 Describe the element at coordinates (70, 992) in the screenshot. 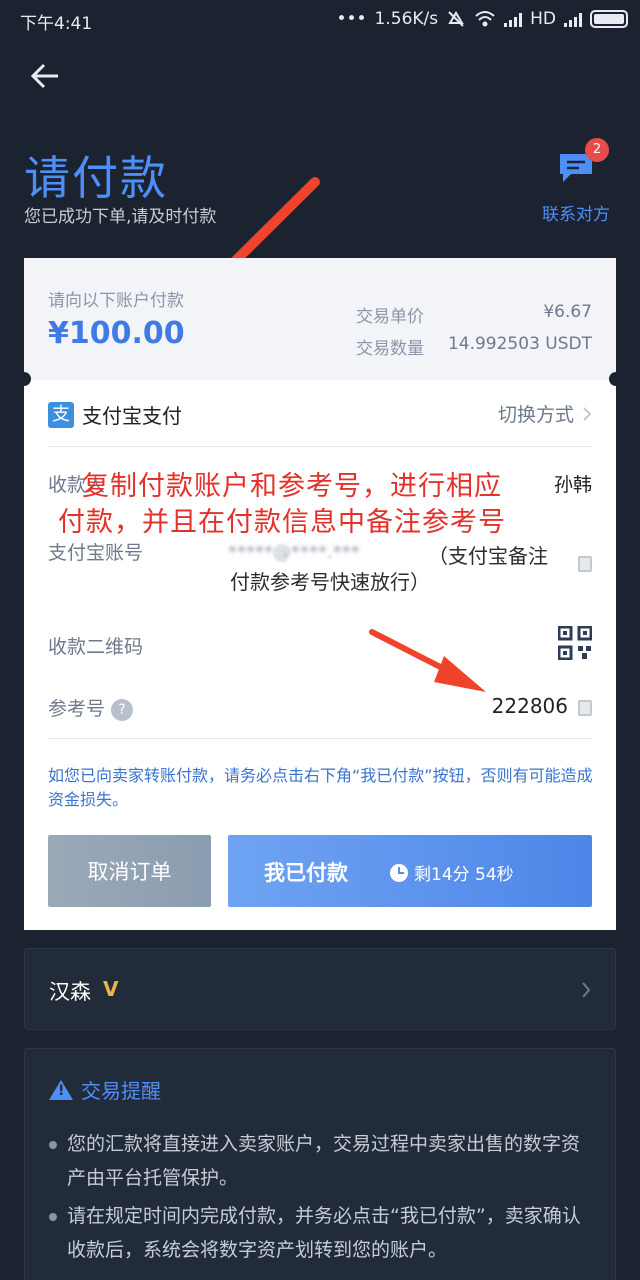

I see `seller-name: 汉森` at that location.